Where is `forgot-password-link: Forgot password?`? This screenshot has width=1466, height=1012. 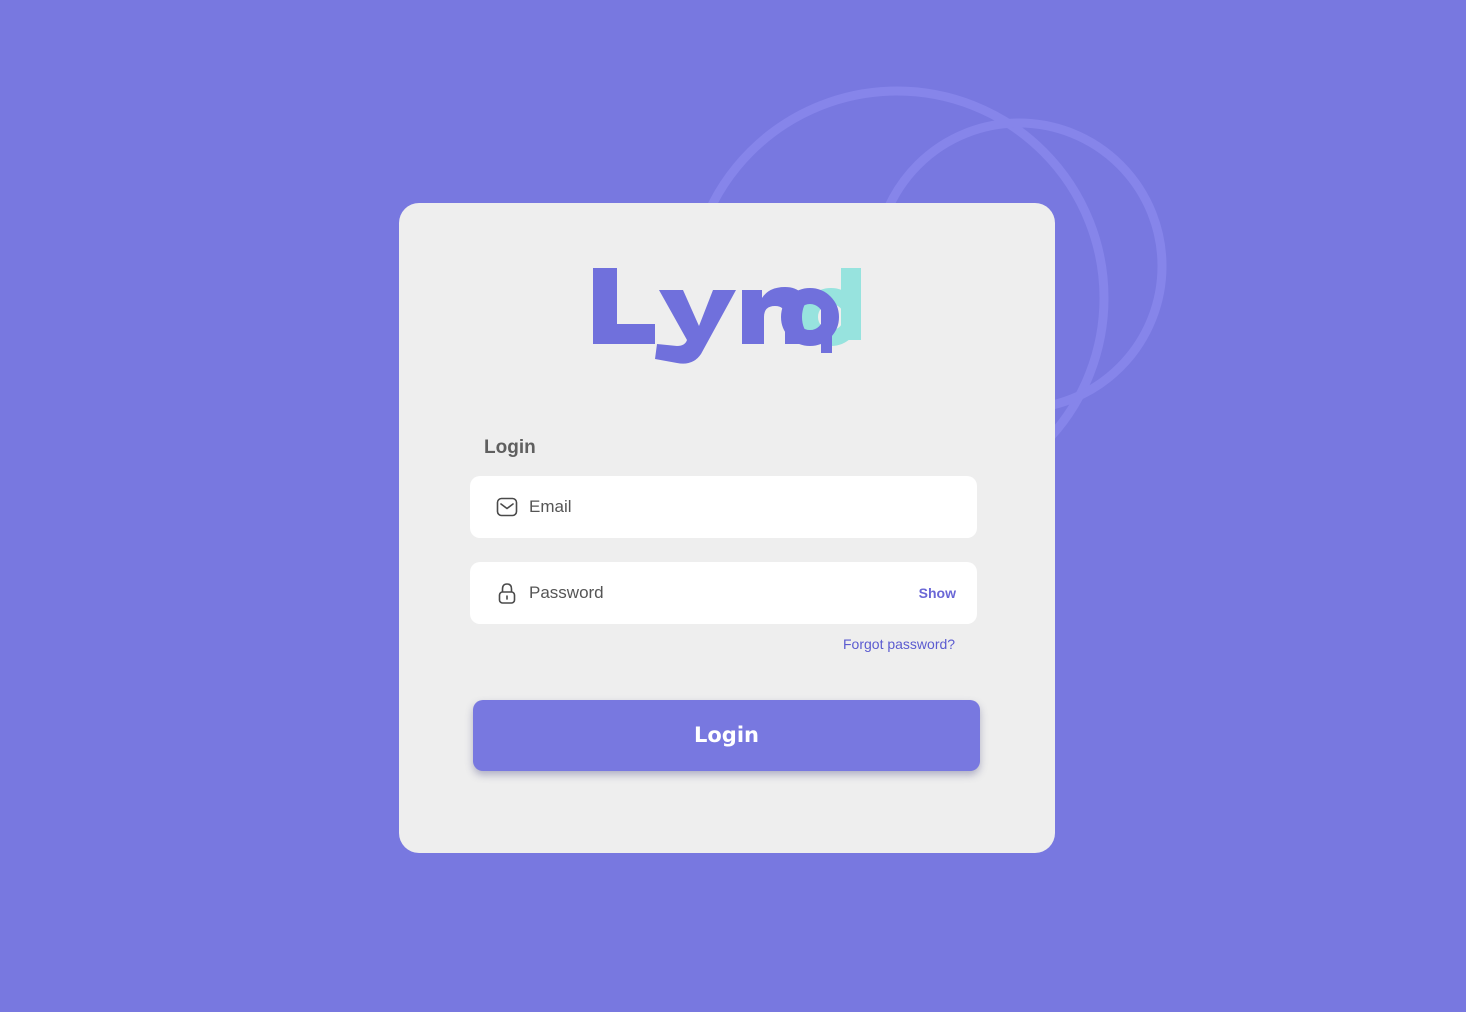
forgot-password-link: Forgot password? is located at coordinates (899, 644).